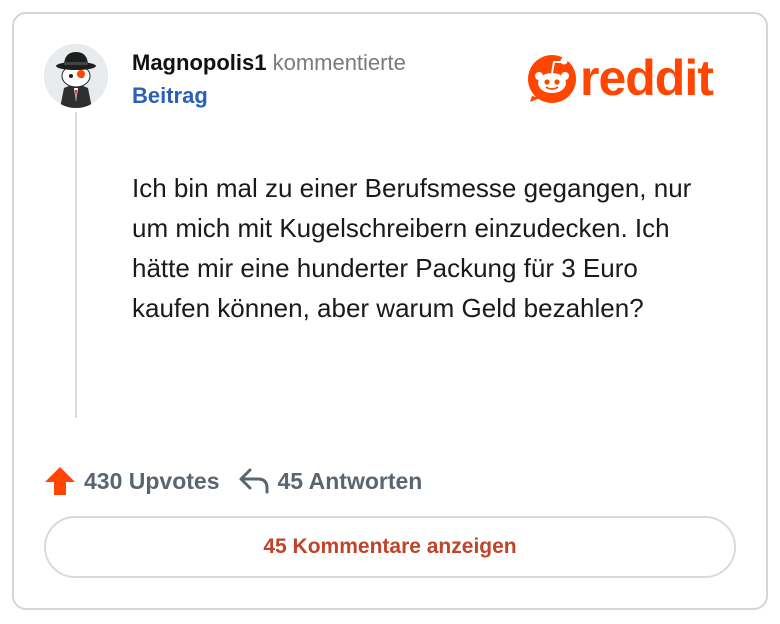 Image resolution: width=780 pixels, height=624 pixels. Describe the element at coordinates (339, 62) in the screenshot. I see `action-text: kommentierte` at that location.